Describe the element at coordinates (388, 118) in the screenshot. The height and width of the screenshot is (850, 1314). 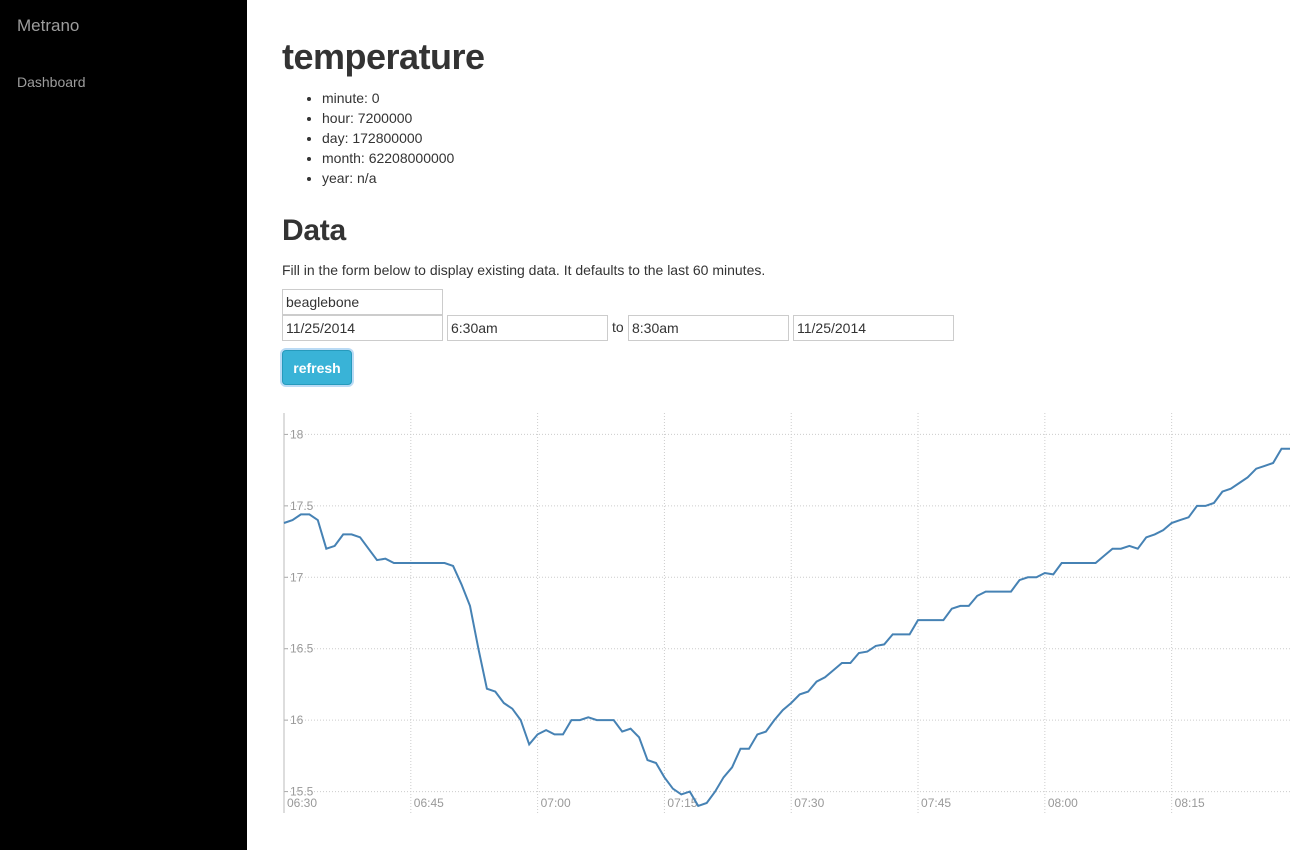
I see `param-hour: hour: 7200000` at that location.